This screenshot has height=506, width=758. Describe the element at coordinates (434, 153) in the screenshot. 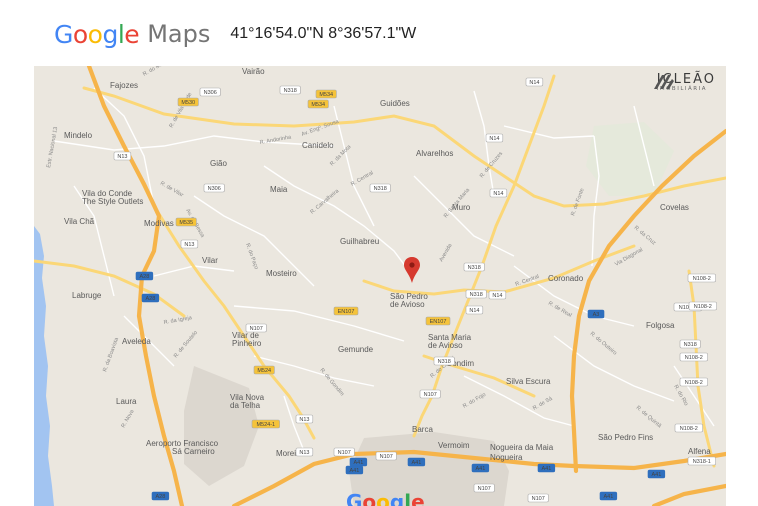

I see `place-label: Alvarelhos` at that location.